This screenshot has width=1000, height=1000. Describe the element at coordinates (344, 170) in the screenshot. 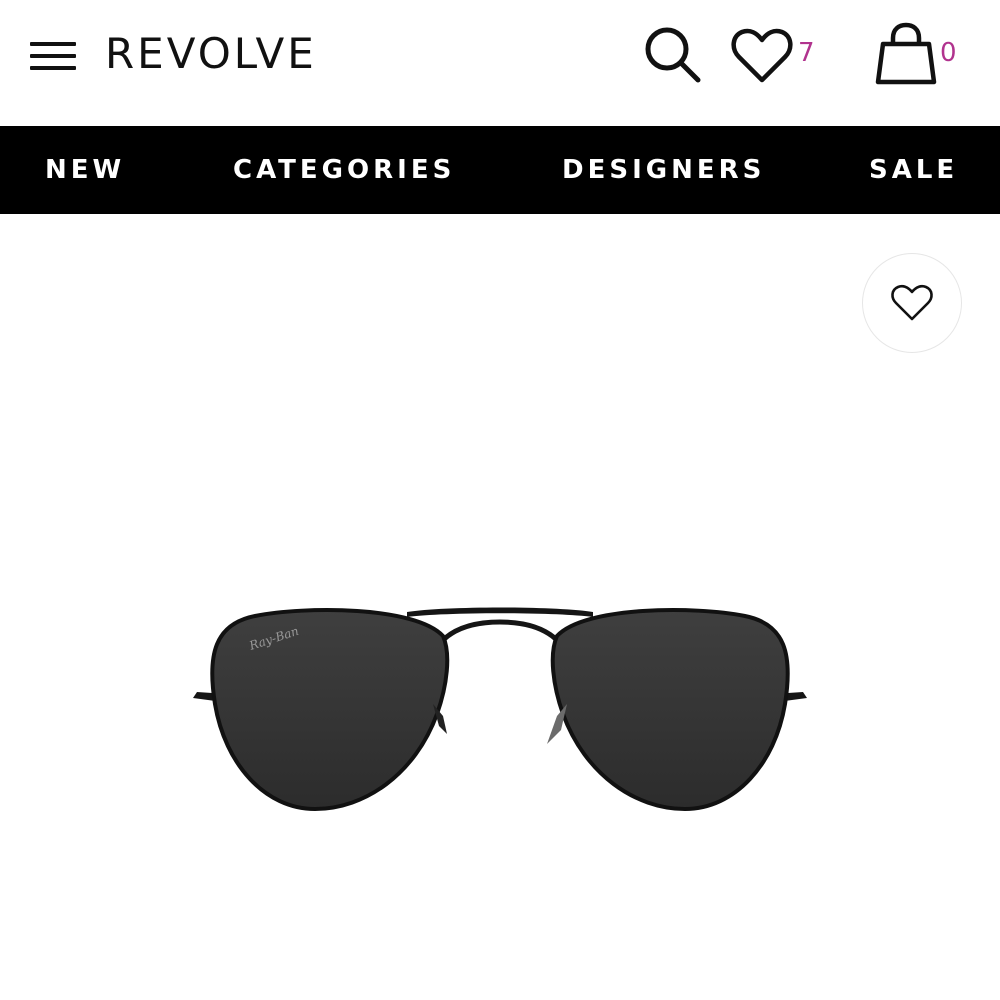

I see `nav-item-categories: CATEGORIES` at that location.